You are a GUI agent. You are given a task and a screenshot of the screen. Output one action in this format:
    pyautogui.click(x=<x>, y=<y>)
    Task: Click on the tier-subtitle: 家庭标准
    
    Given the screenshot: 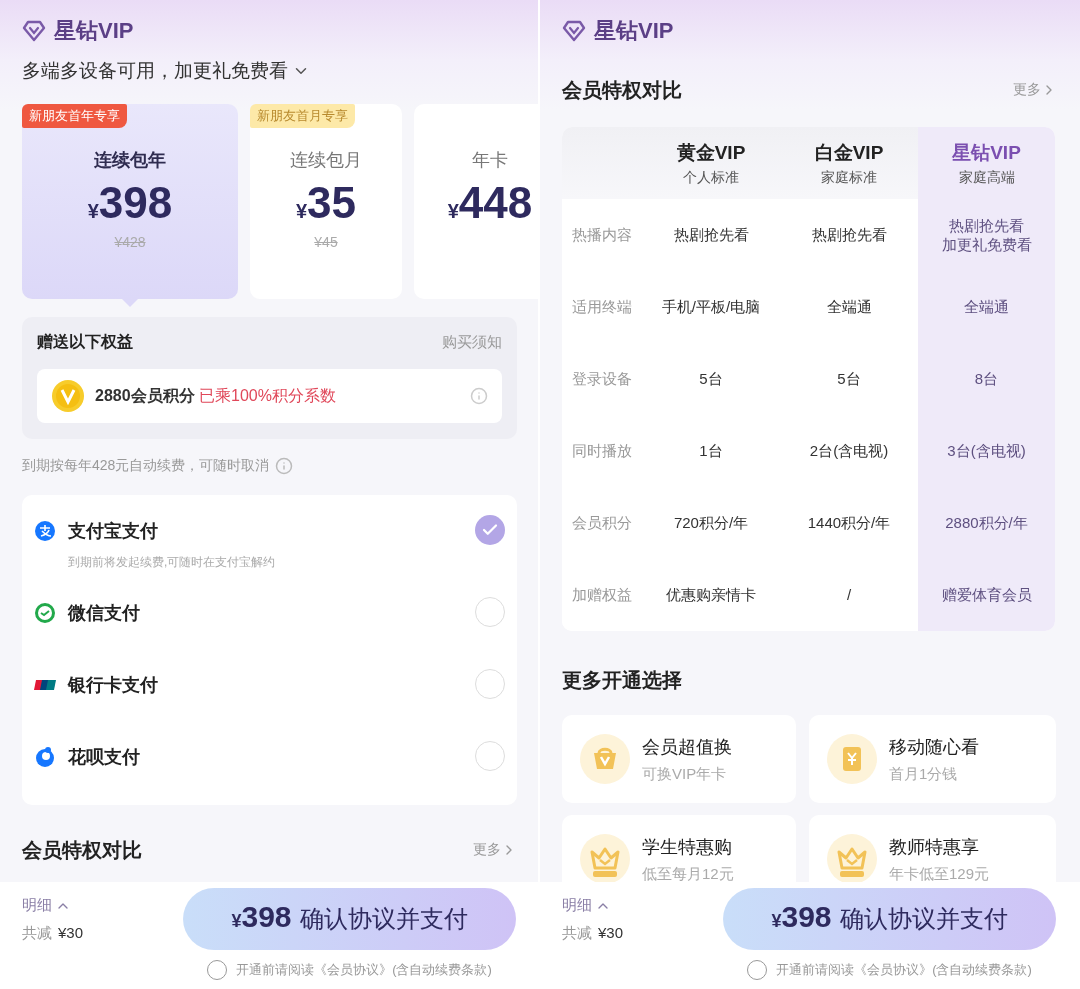 What is the action you would take?
    pyautogui.click(x=849, y=177)
    